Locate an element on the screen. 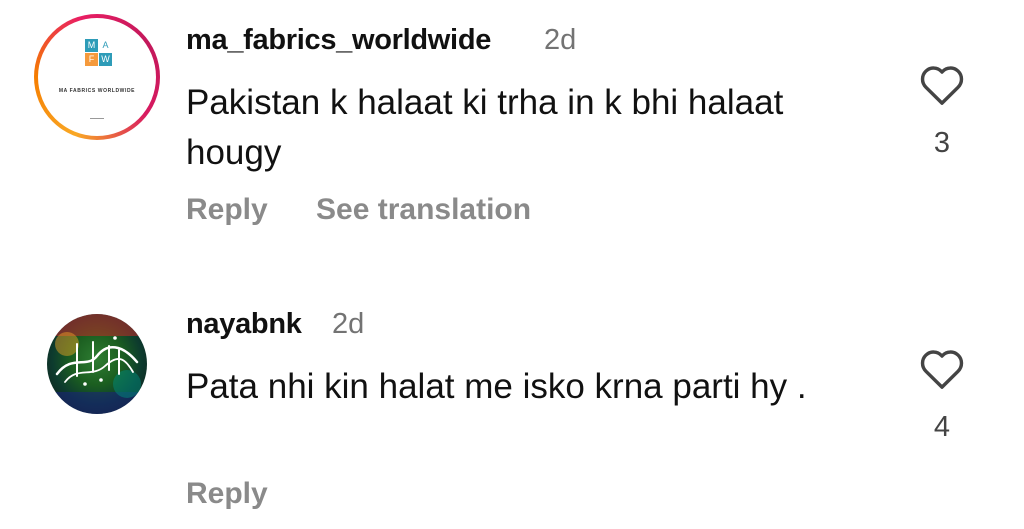 This screenshot has height=529, width=1024. logo-divider is located at coordinates (97, 118).